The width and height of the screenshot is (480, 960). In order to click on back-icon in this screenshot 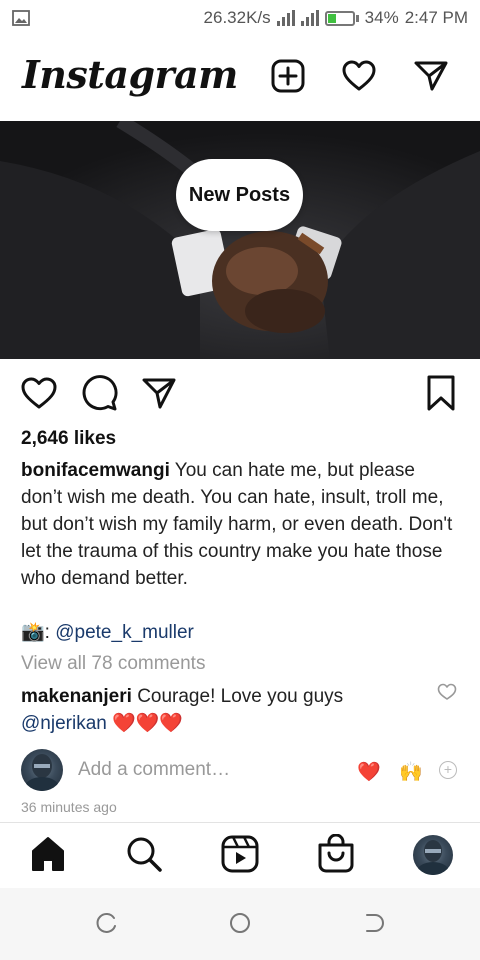, I will do `click(373, 923)`.